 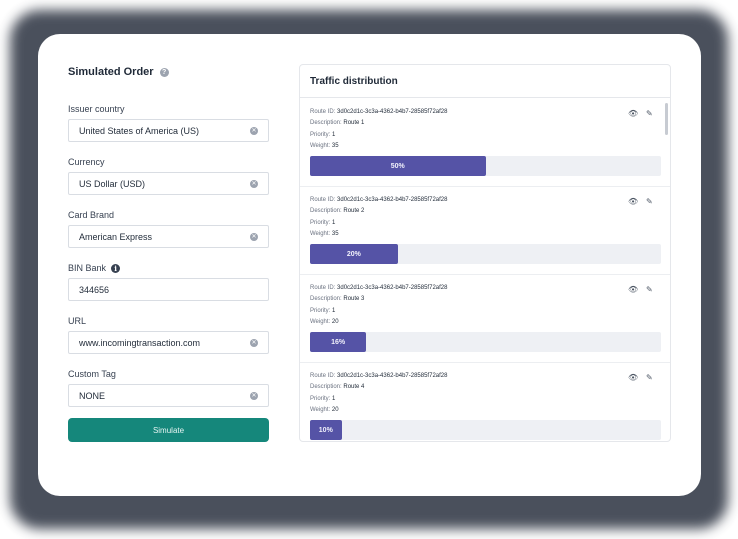 What do you see at coordinates (354, 81) in the screenshot?
I see `panel-title-text: Traffic distribution` at bounding box center [354, 81].